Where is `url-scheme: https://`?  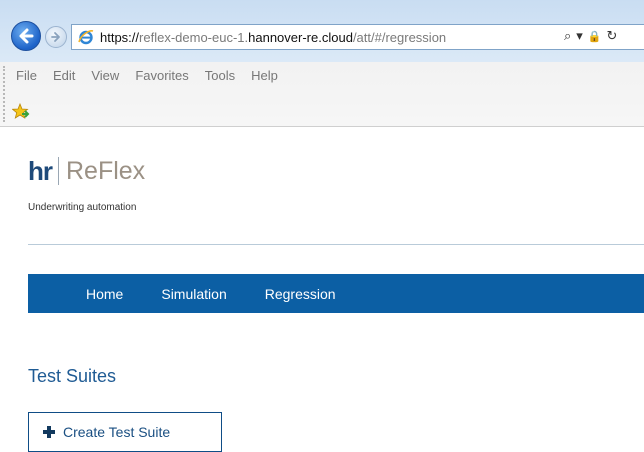
url-scheme: https:// is located at coordinates (120, 37).